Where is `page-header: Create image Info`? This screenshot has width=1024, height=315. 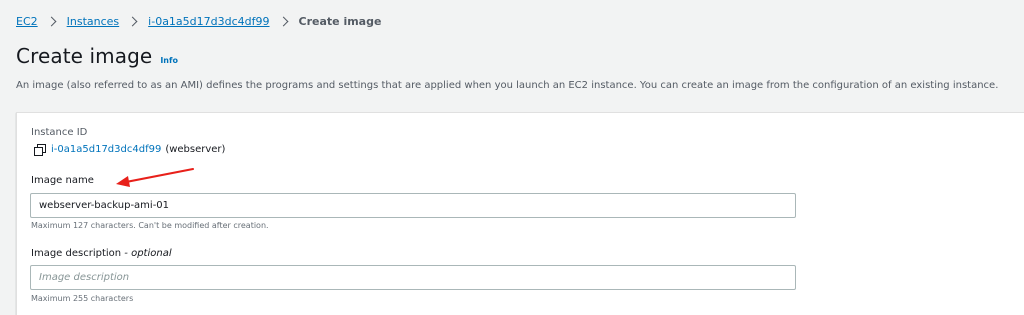
page-header: Create image Info is located at coordinates (97, 56).